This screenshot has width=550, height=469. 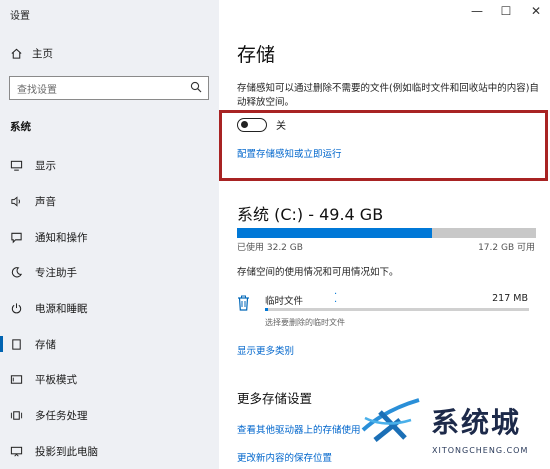 What do you see at coordinates (109, 202) in the screenshot?
I see `sidebar-item-sound: 声音` at bounding box center [109, 202].